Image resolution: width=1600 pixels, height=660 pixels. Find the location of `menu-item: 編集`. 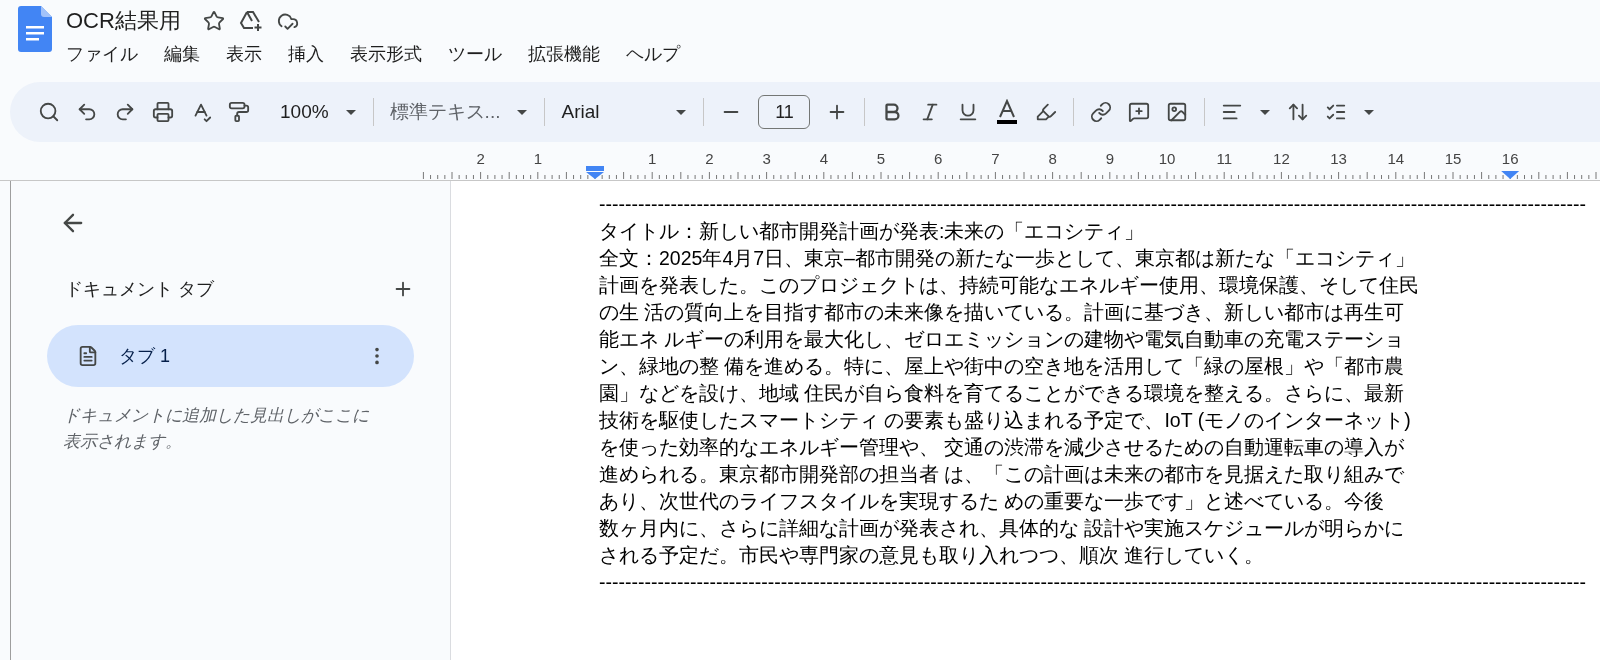

menu-item: 編集 is located at coordinates (182, 54).